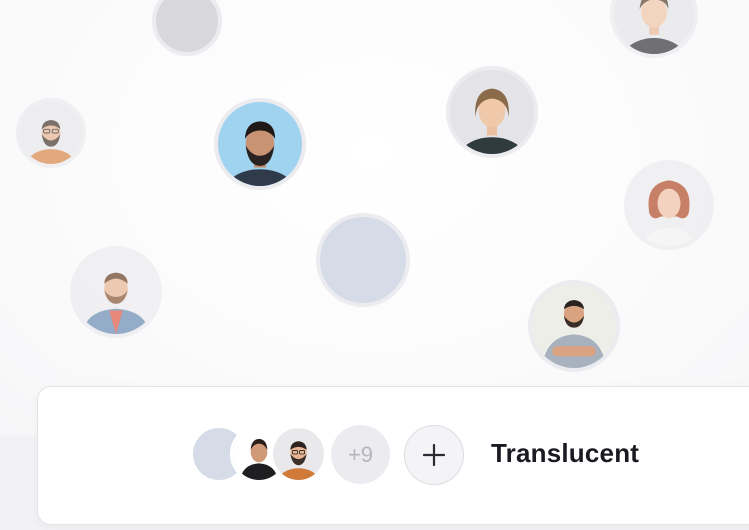 This screenshot has width=749, height=530. What do you see at coordinates (51, 133) in the screenshot?
I see `avatar-person-left` at bounding box center [51, 133].